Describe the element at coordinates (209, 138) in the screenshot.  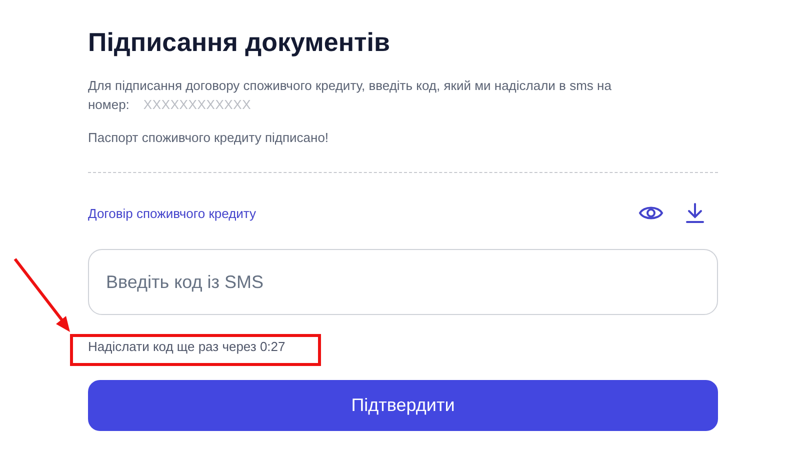
I see `status-message: Паспорт споживчого кредиту підписано!` at that location.